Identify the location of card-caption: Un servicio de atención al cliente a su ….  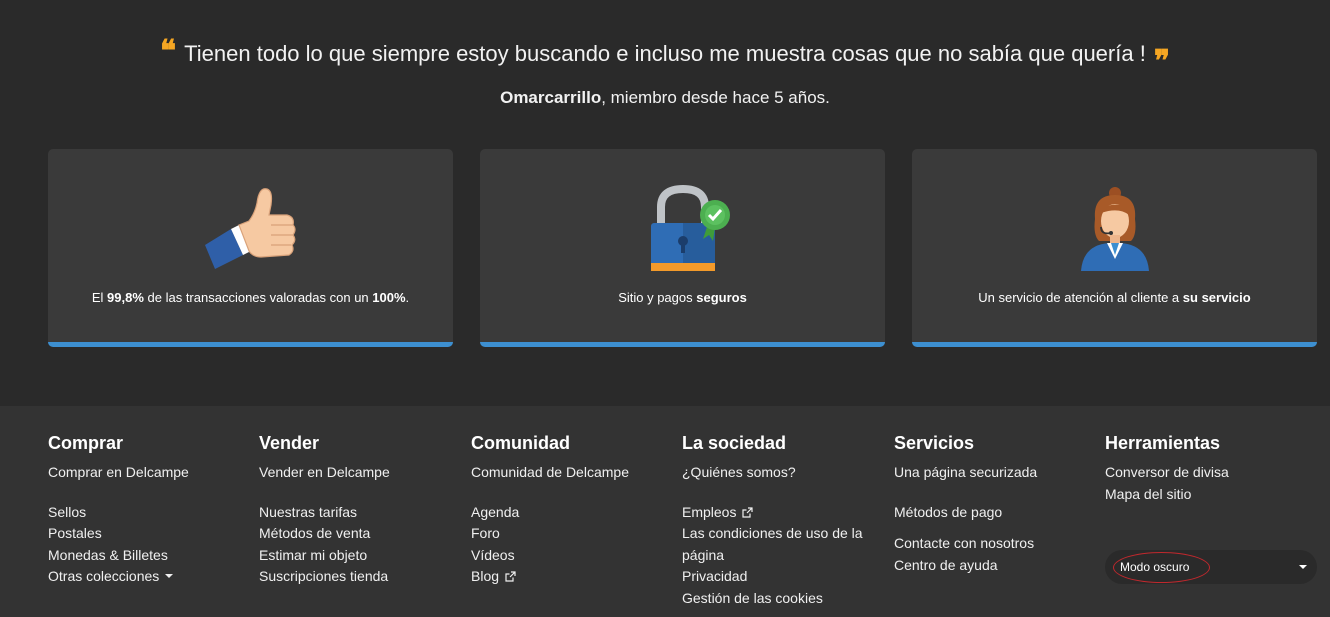
(1114, 297).